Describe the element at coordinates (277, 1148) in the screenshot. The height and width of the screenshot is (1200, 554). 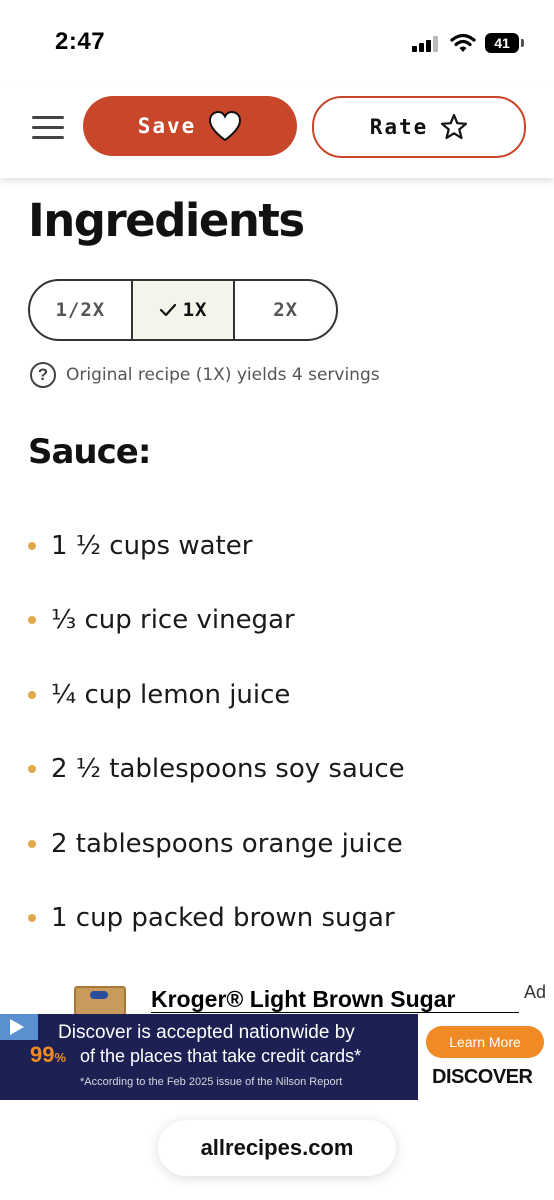
I see `browser-url-bar: allrecipes.com` at that location.